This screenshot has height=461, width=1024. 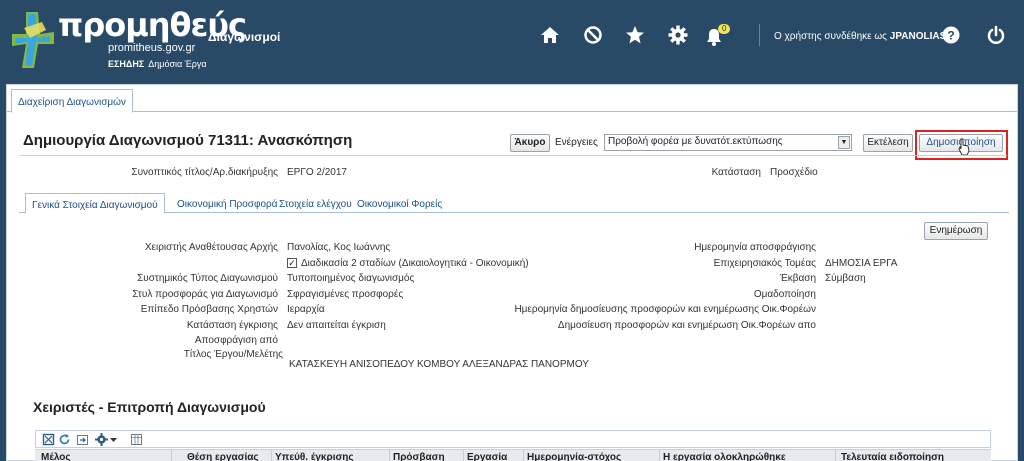 I want to click on table-toolbar, so click(x=513, y=439).